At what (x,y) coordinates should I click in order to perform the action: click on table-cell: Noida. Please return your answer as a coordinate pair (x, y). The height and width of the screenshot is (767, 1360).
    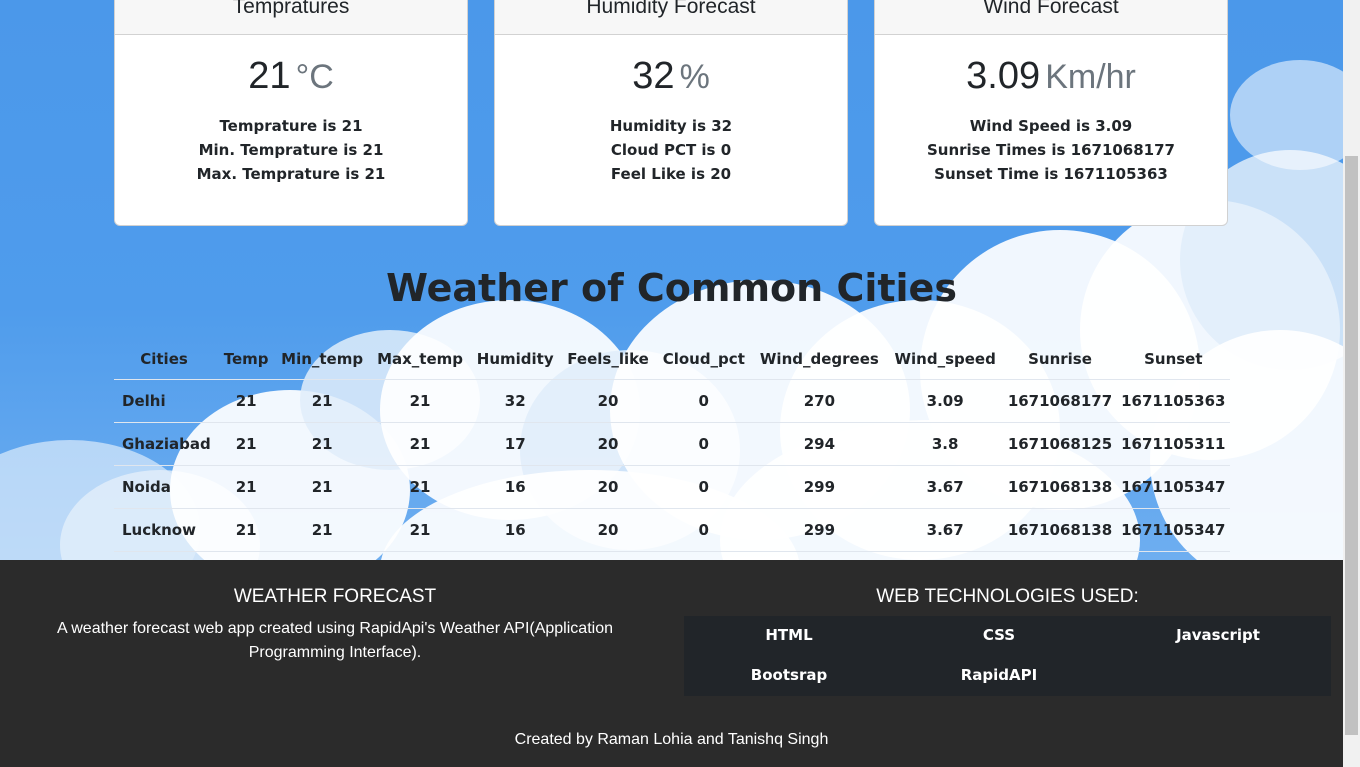
    Looking at the image, I should click on (166, 487).